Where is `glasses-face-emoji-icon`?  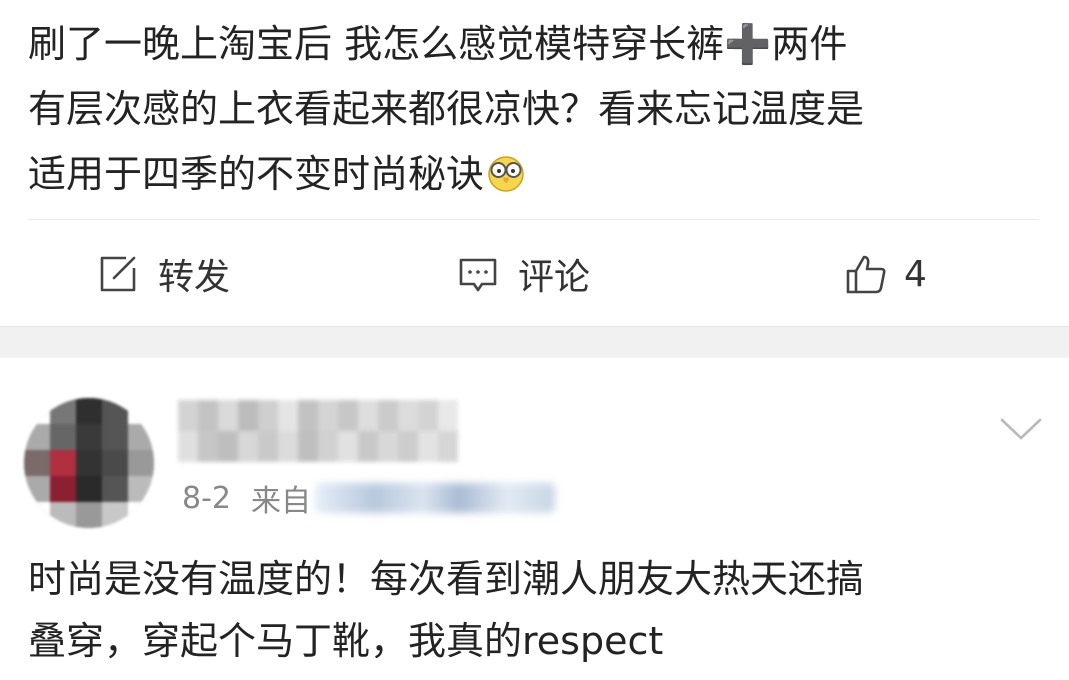 glasses-face-emoji-icon is located at coordinates (506, 174).